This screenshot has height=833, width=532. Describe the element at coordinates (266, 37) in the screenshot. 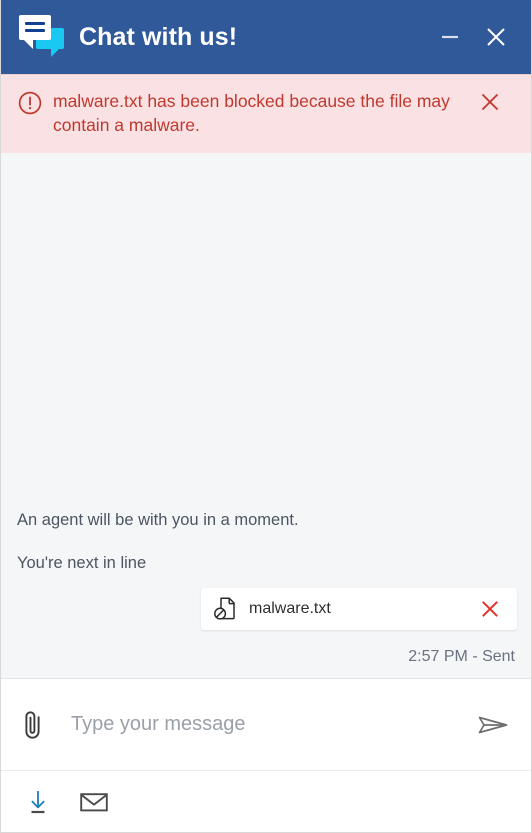

I see `window-titlebar: Chat with us!` at that location.